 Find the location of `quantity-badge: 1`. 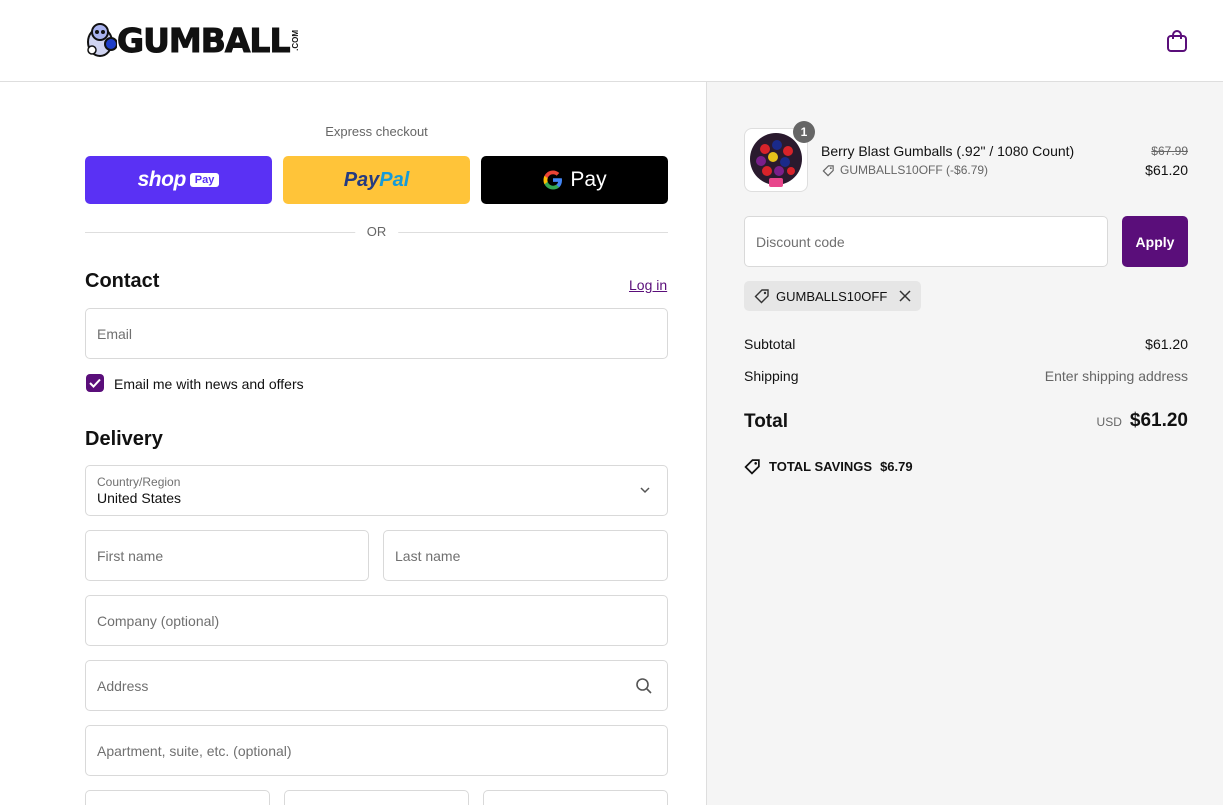

quantity-badge: 1 is located at coordinates (804, 132).